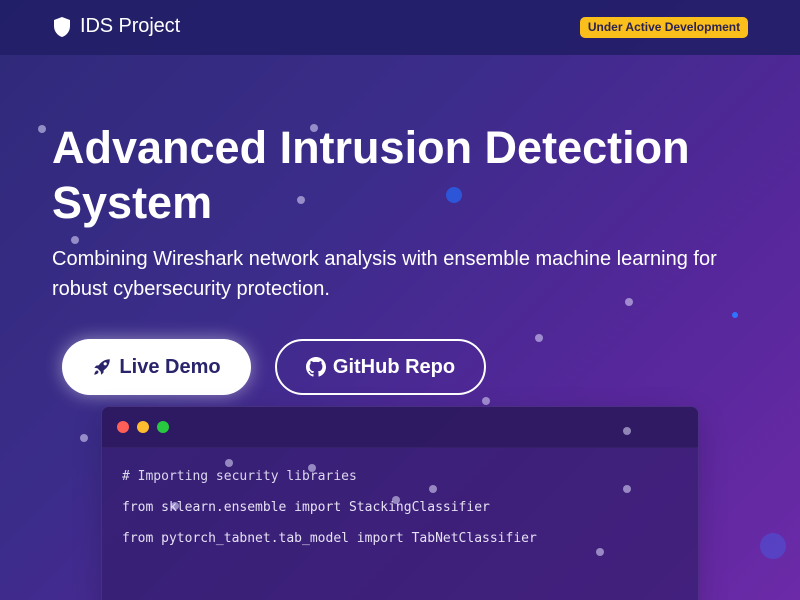 Image resolution: width=800 pixels, height=600 pixels. Describe the element at coordinates (62, 27) in the screenshot. I see `shield-icon` at that location.